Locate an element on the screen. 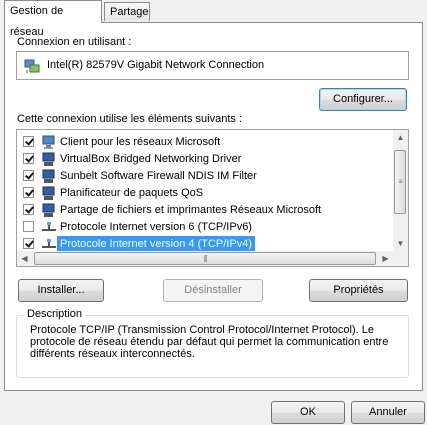  ok-button: OK is located at coordinates (308, 412).